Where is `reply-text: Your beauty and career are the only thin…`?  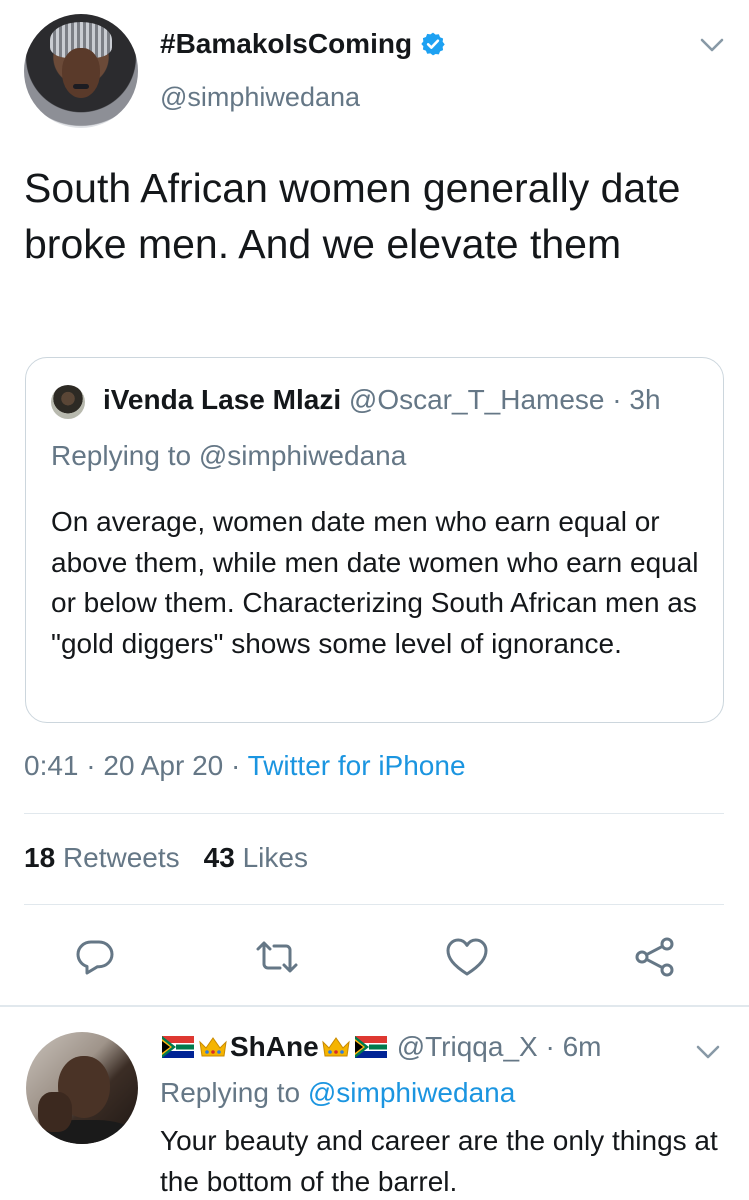
reply-text: Your beauty and career are the only thin… is located at coordinates (439, 1161).